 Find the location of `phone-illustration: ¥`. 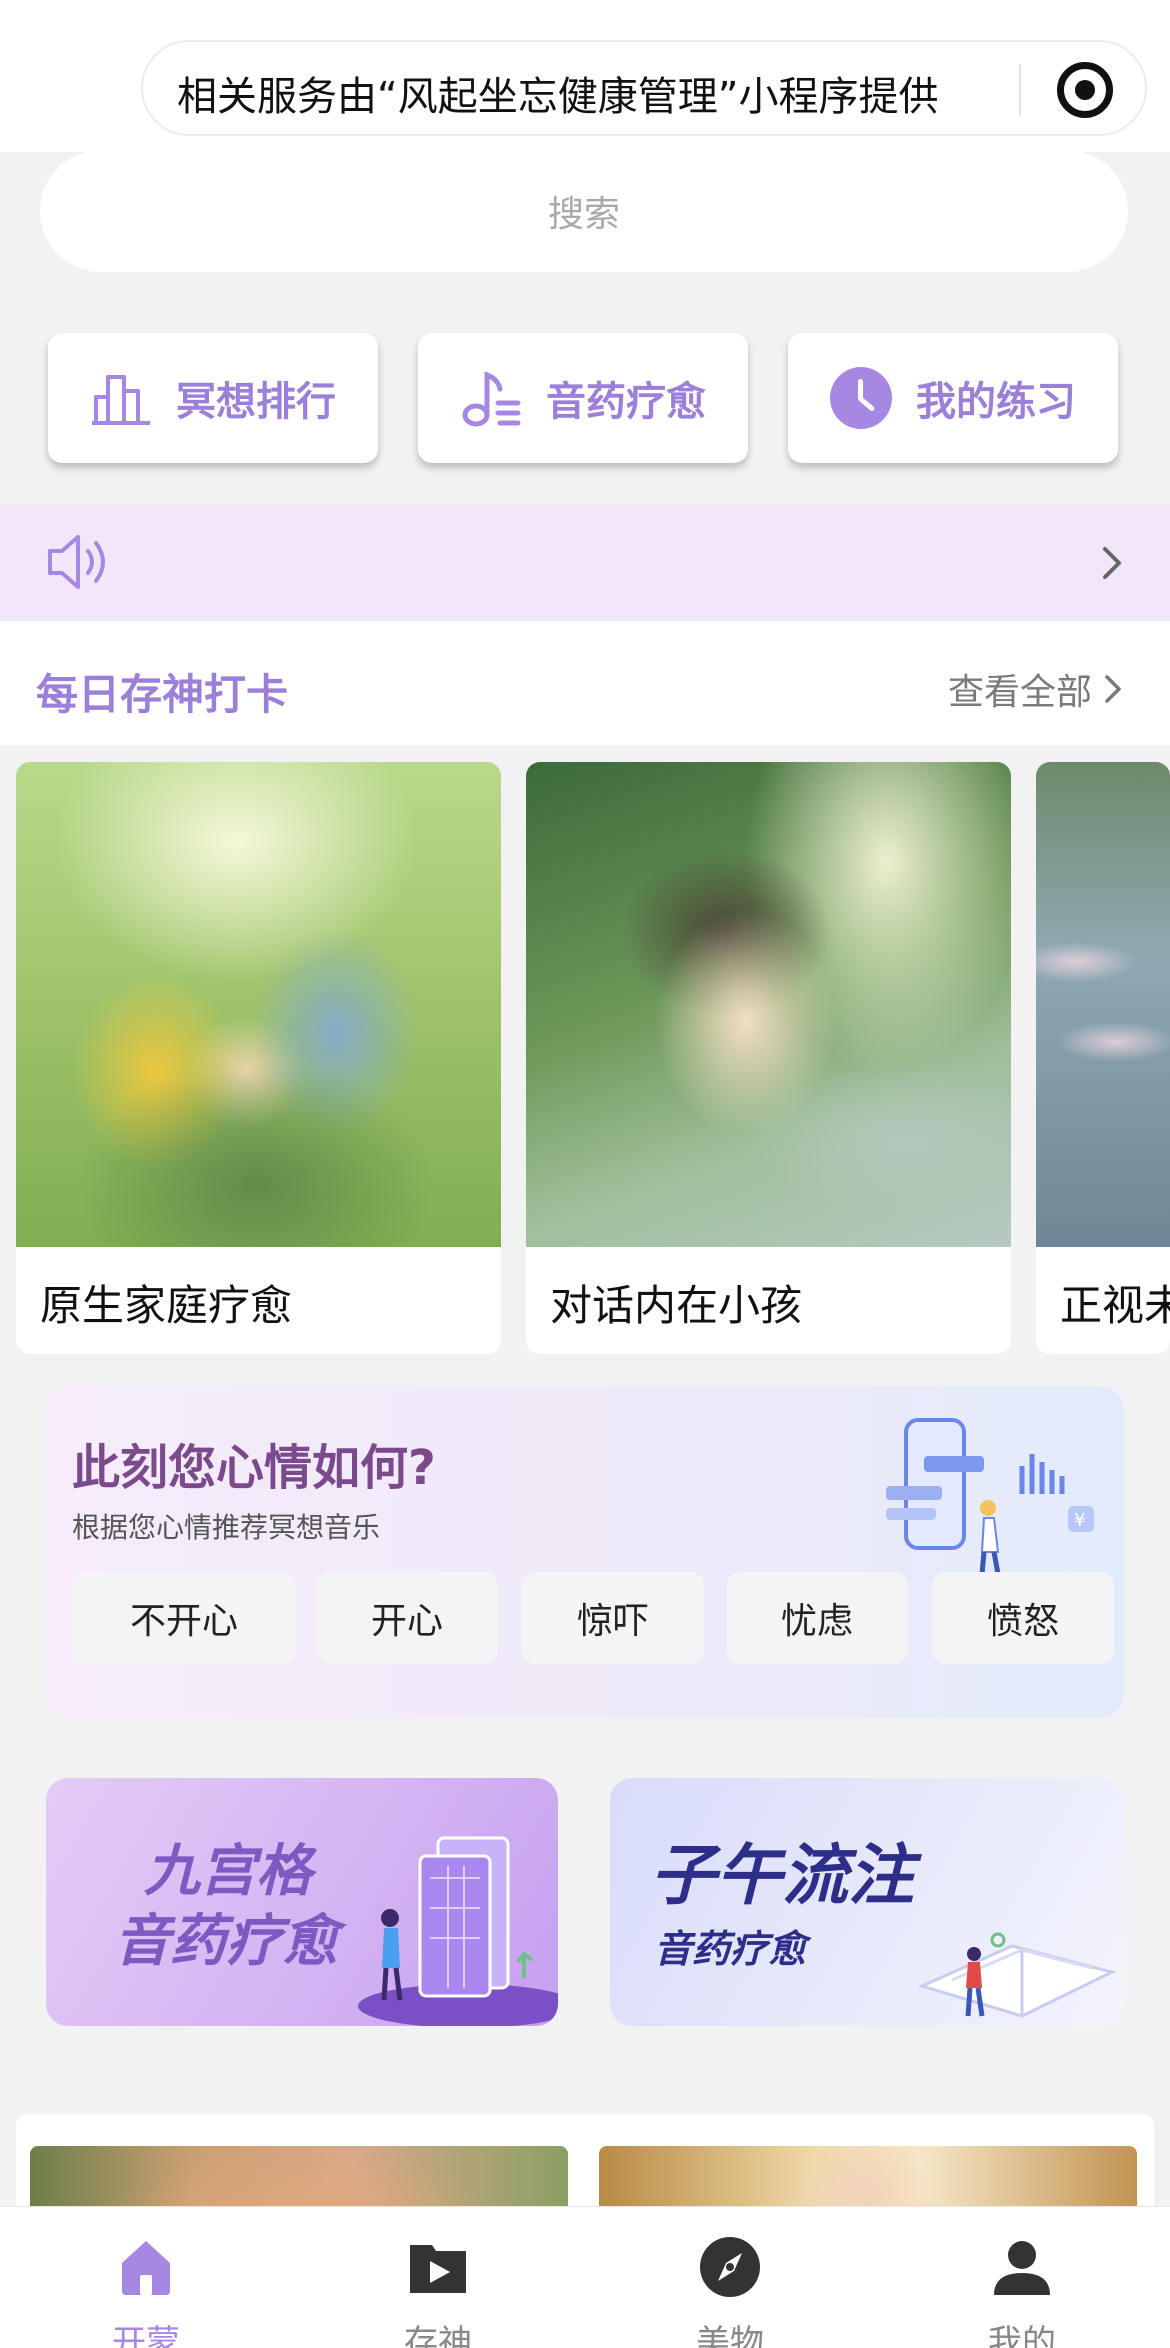

phone-illustration: ¥ is located at coordinates (990, 1496).